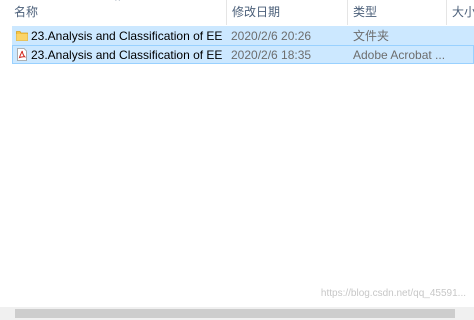  Describe the element at coordinates (287, 12) in the screenshot. I see `column-header-date: 修改日期` at that location.